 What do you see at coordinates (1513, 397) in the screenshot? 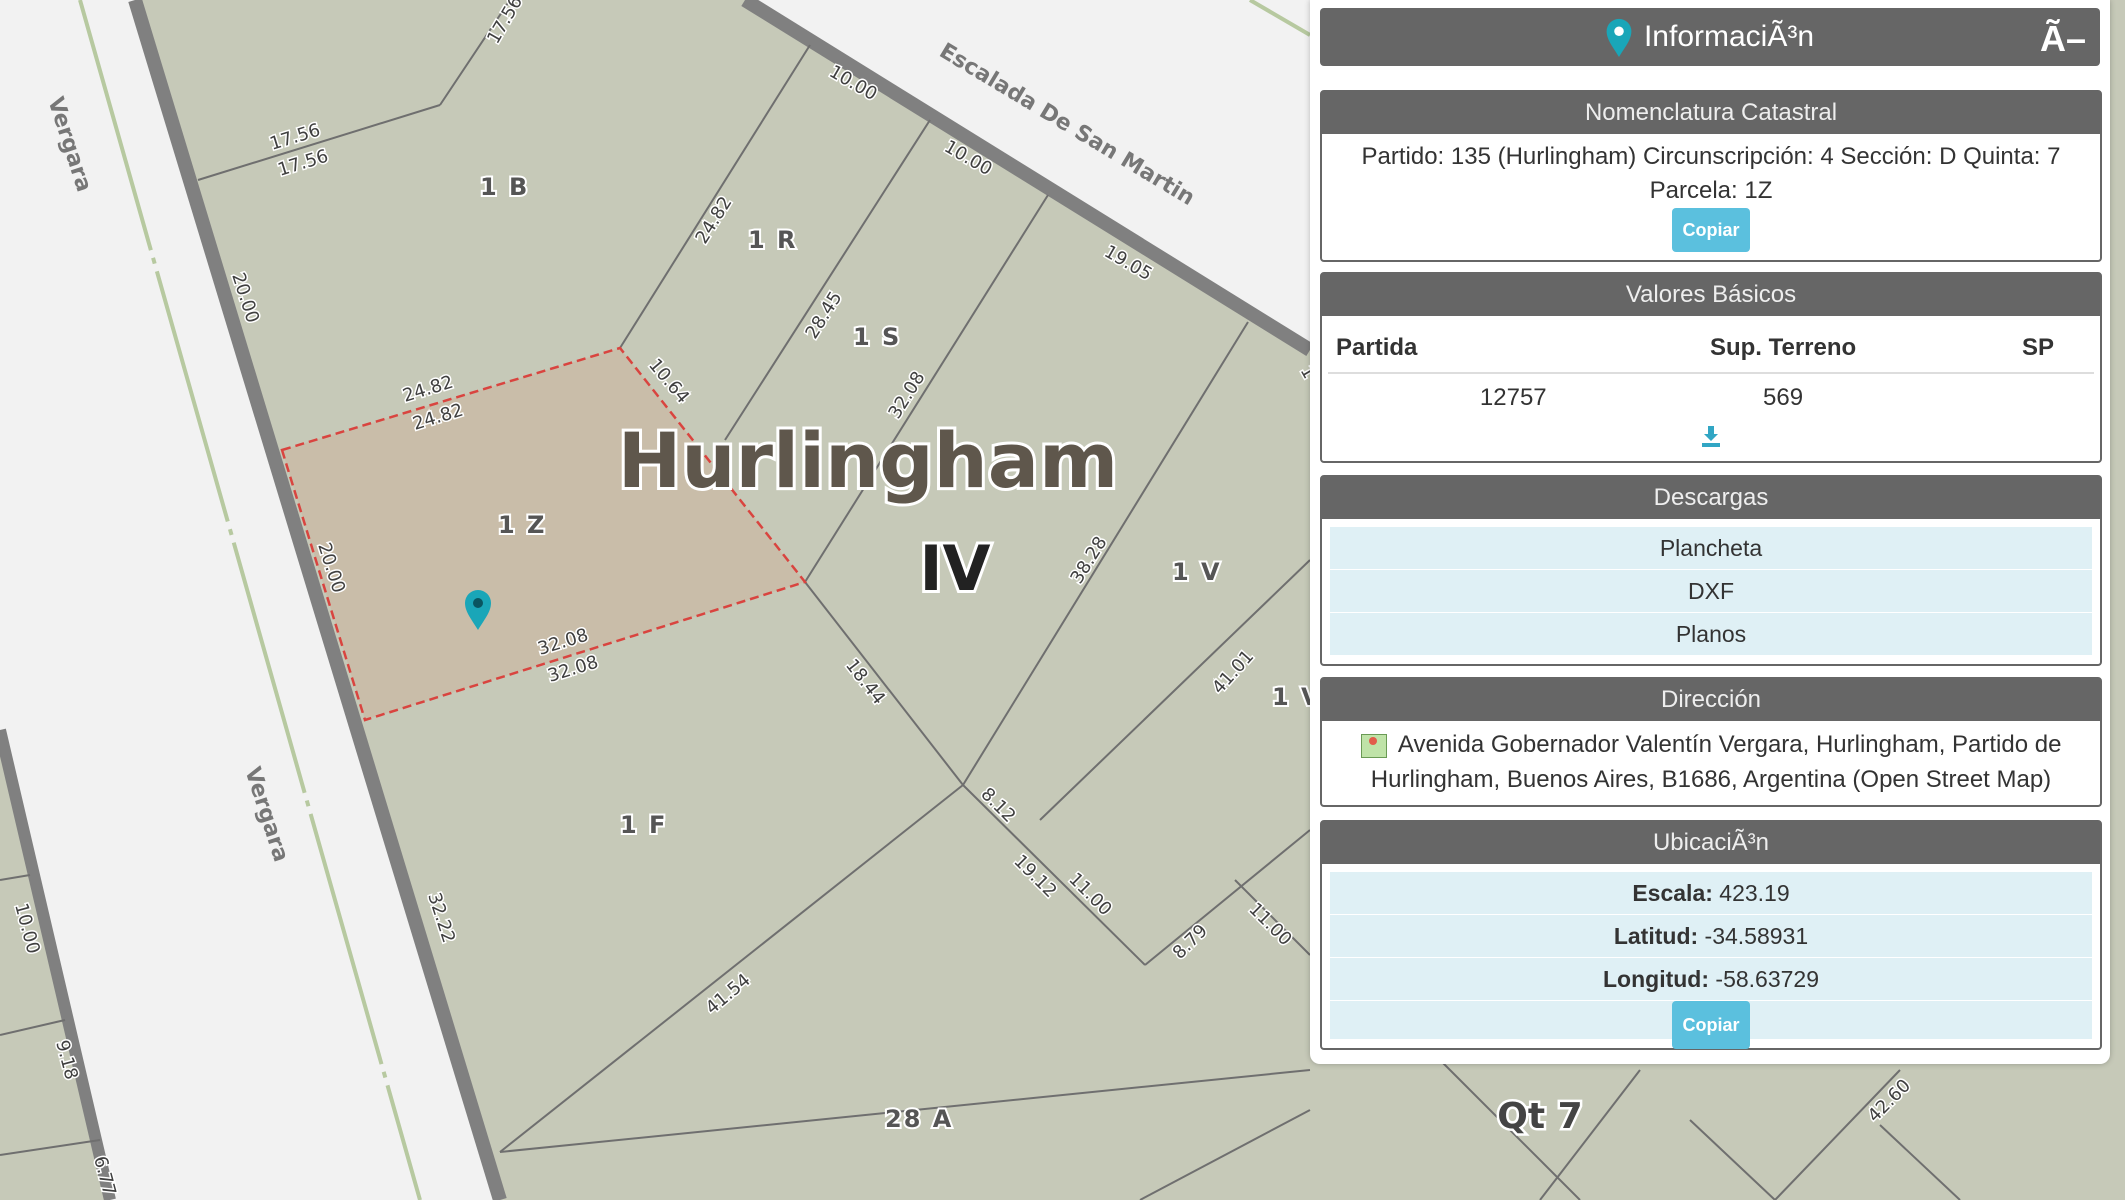
I see `partida-value: 12757` at bounding box center [1513, 397].